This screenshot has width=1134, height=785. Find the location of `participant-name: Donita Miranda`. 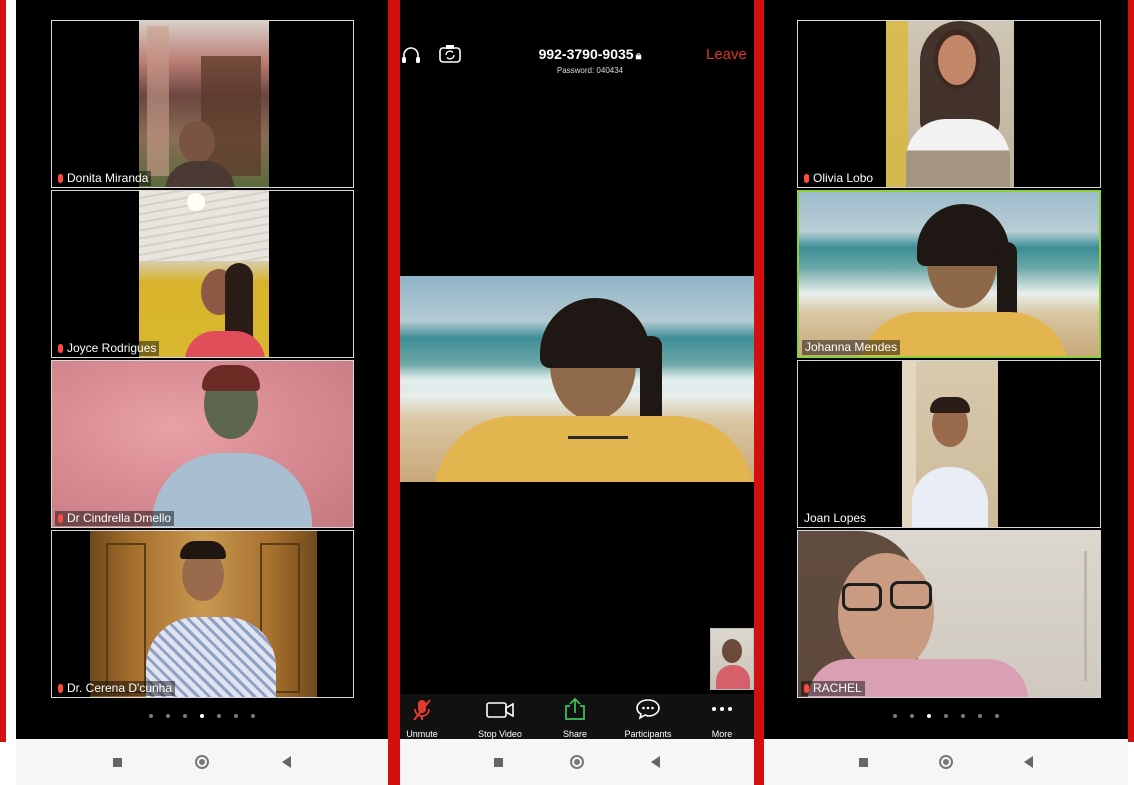

participant-name: Donita Miranda is located at coordinates (103, 178).